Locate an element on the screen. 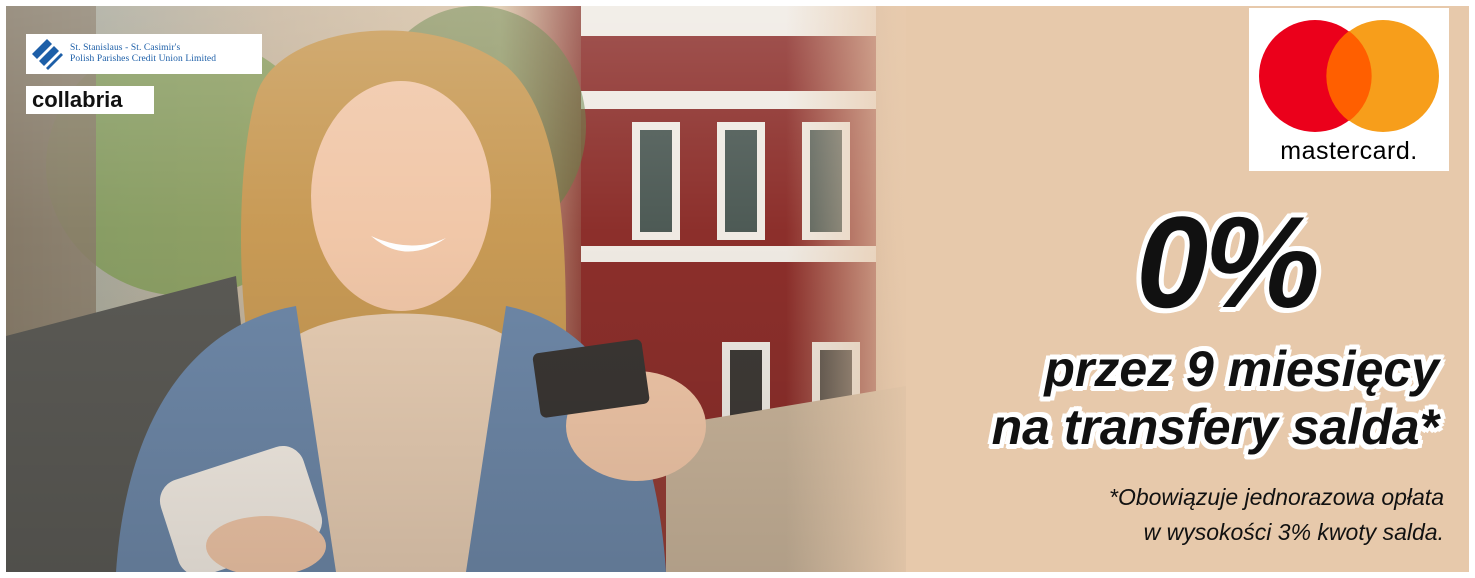 The height and width of the screenshot is (578, 1475). mastercard-circles-icon is located at coordinates (1349, 76).